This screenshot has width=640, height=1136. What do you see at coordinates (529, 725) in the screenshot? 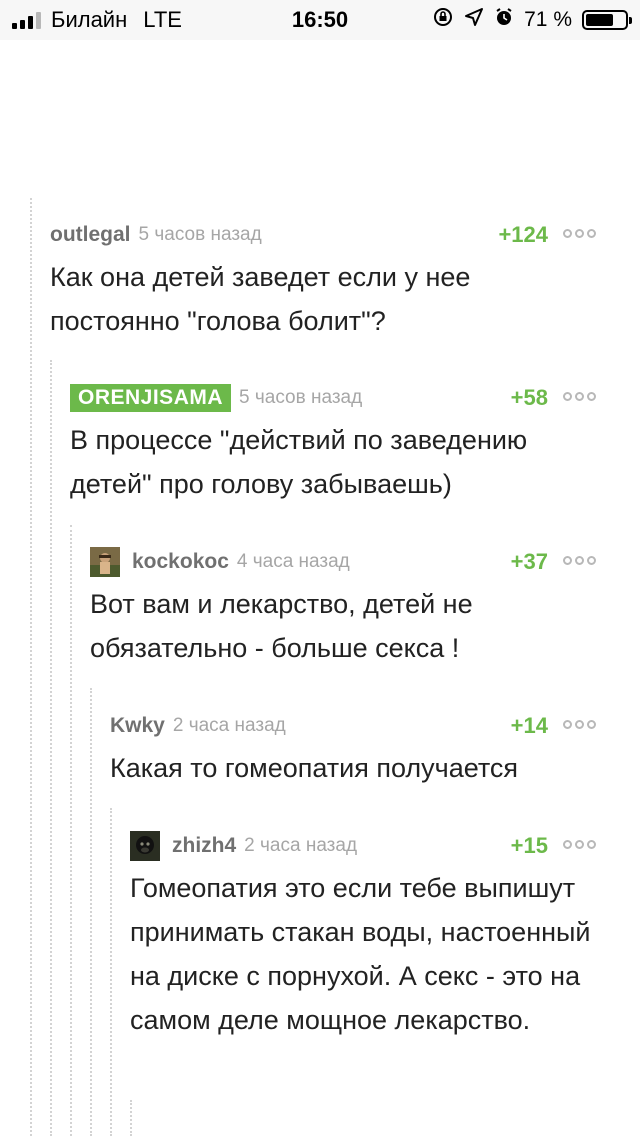
I see `comment-rating: +14` at bounding box center [529, 725].